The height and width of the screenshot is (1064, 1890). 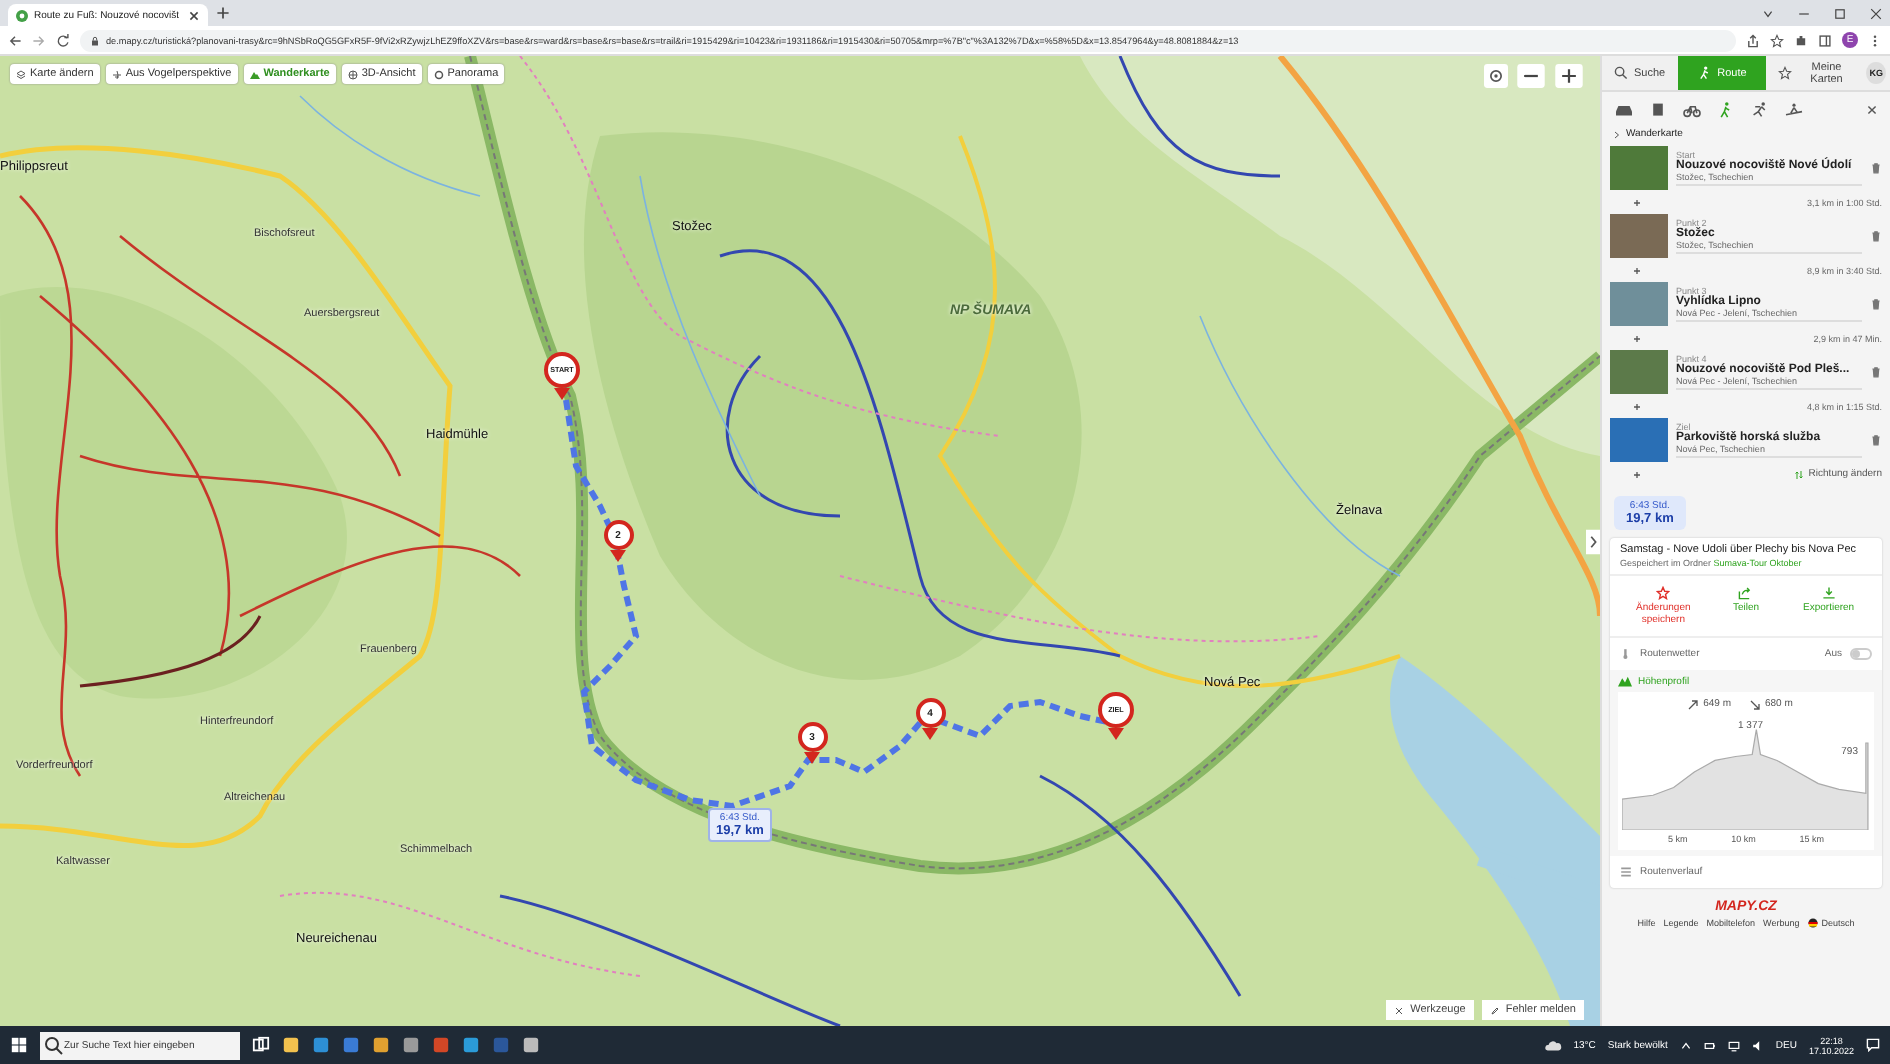 I want to click on network-icon, so click(x=1733, y=1045).